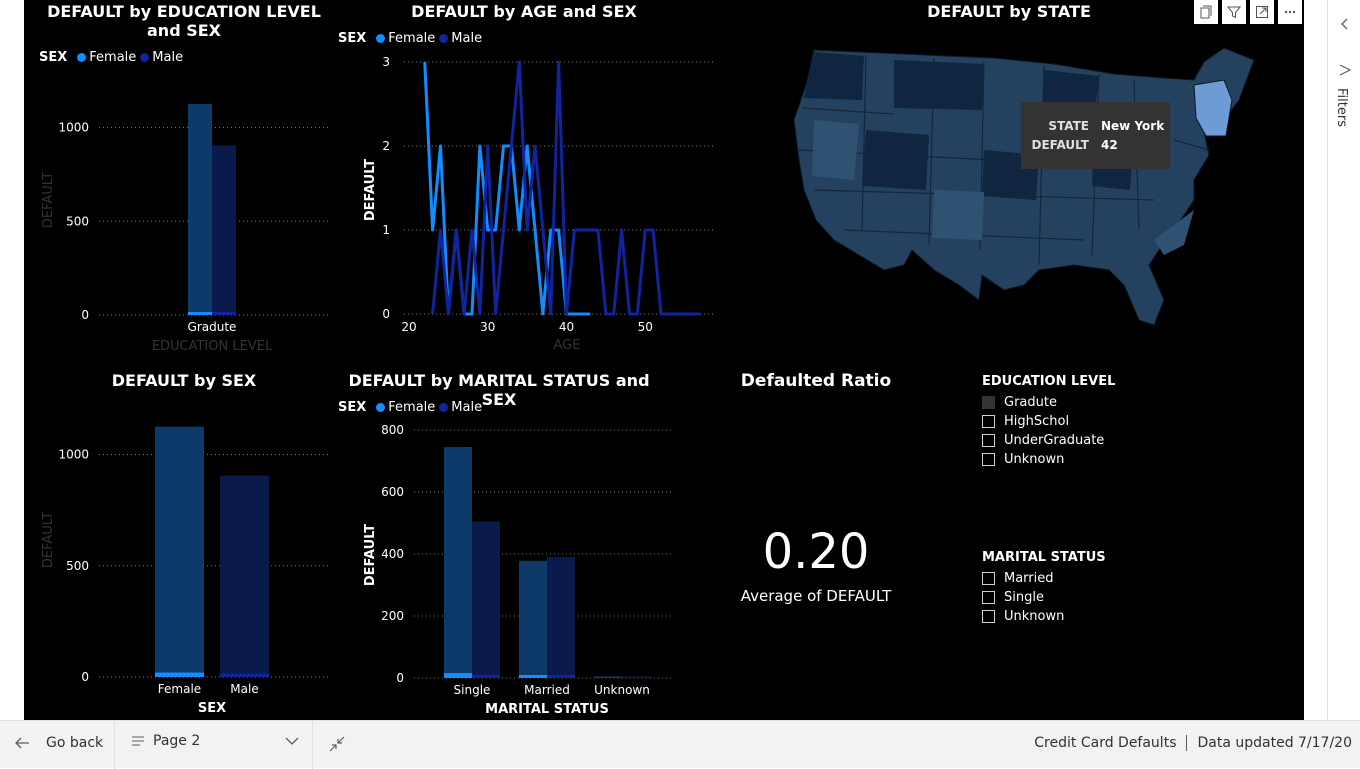 Image resolution: width=1360 pixels, height=769 pixels. I want to click on x-tick-label: 50, so click(645, 327).